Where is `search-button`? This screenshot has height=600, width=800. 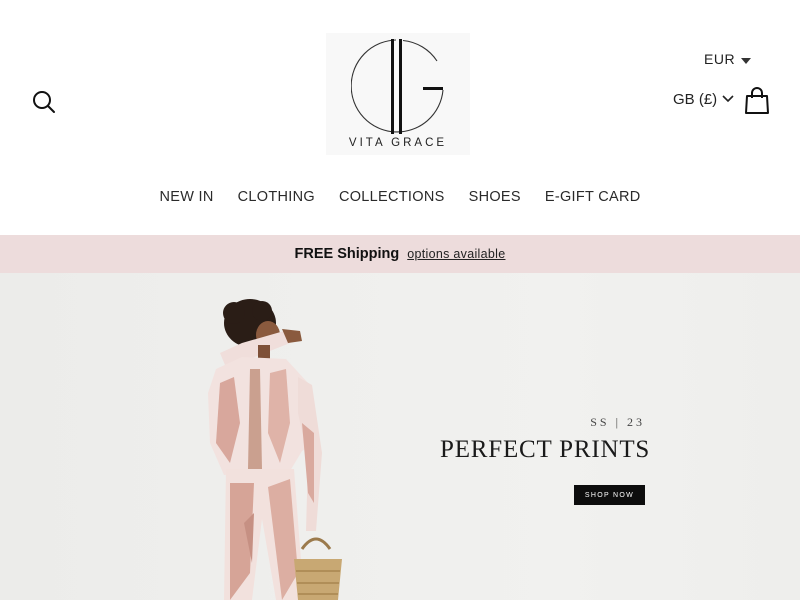 search-button is located at coordinates (44, 102).